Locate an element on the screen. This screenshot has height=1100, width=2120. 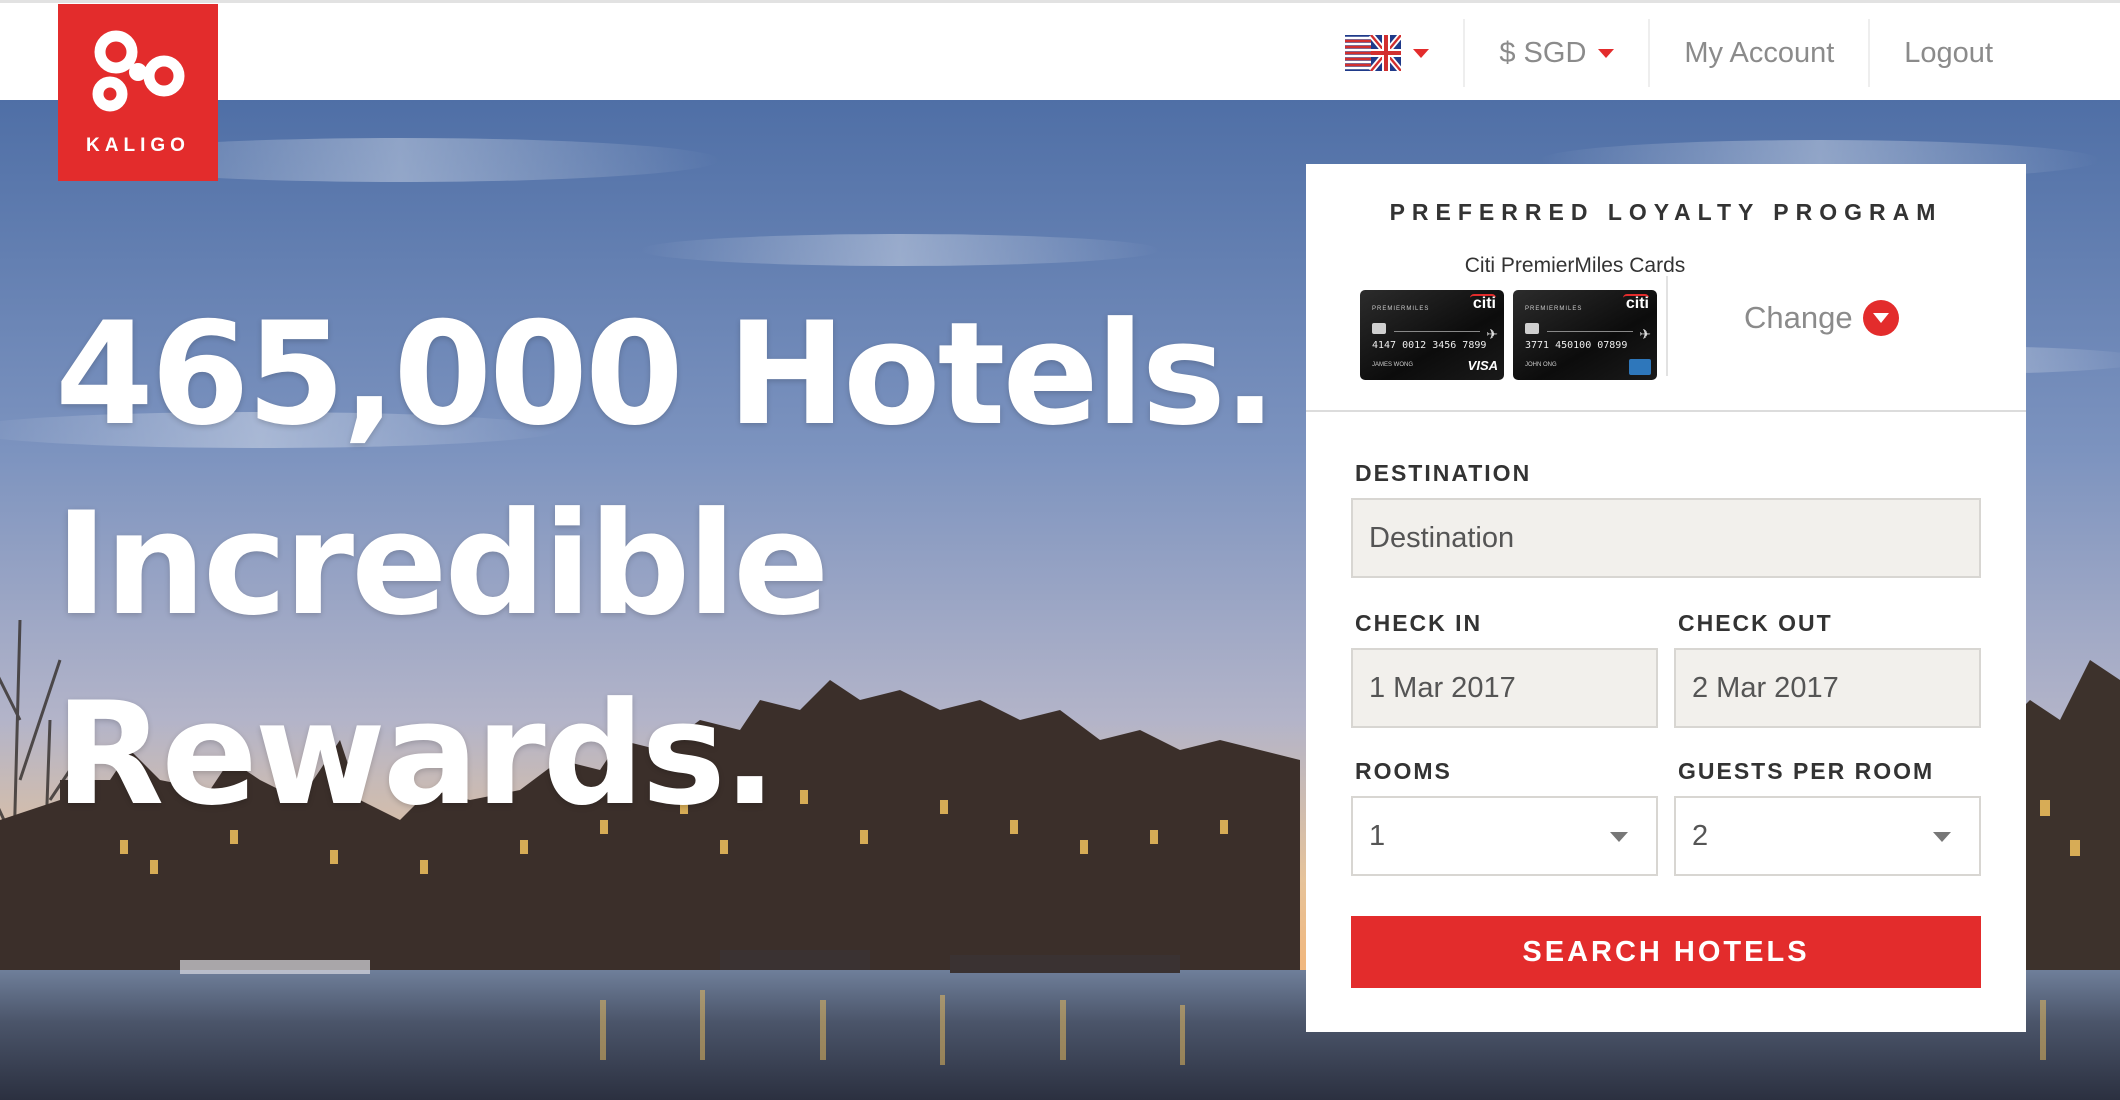
kaligo-logo: KALIGO is located at coordinates (138, 92).